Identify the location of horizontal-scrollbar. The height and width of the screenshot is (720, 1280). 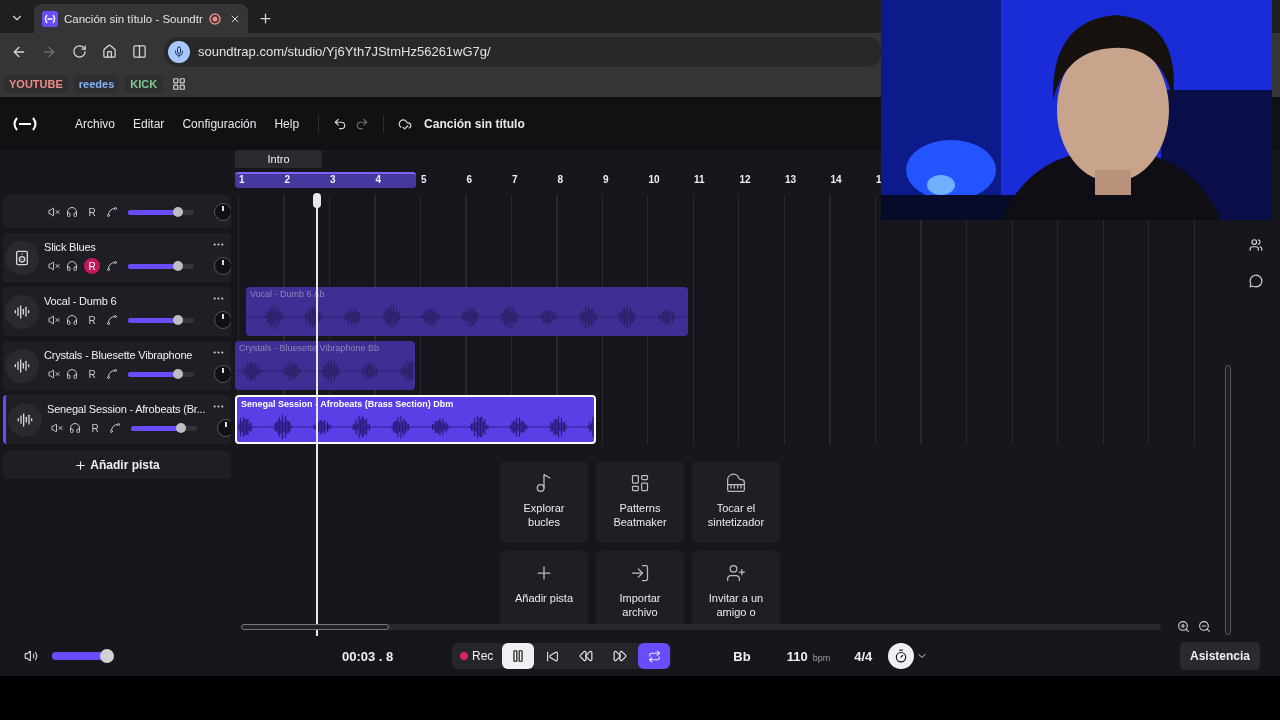
(701, 627).